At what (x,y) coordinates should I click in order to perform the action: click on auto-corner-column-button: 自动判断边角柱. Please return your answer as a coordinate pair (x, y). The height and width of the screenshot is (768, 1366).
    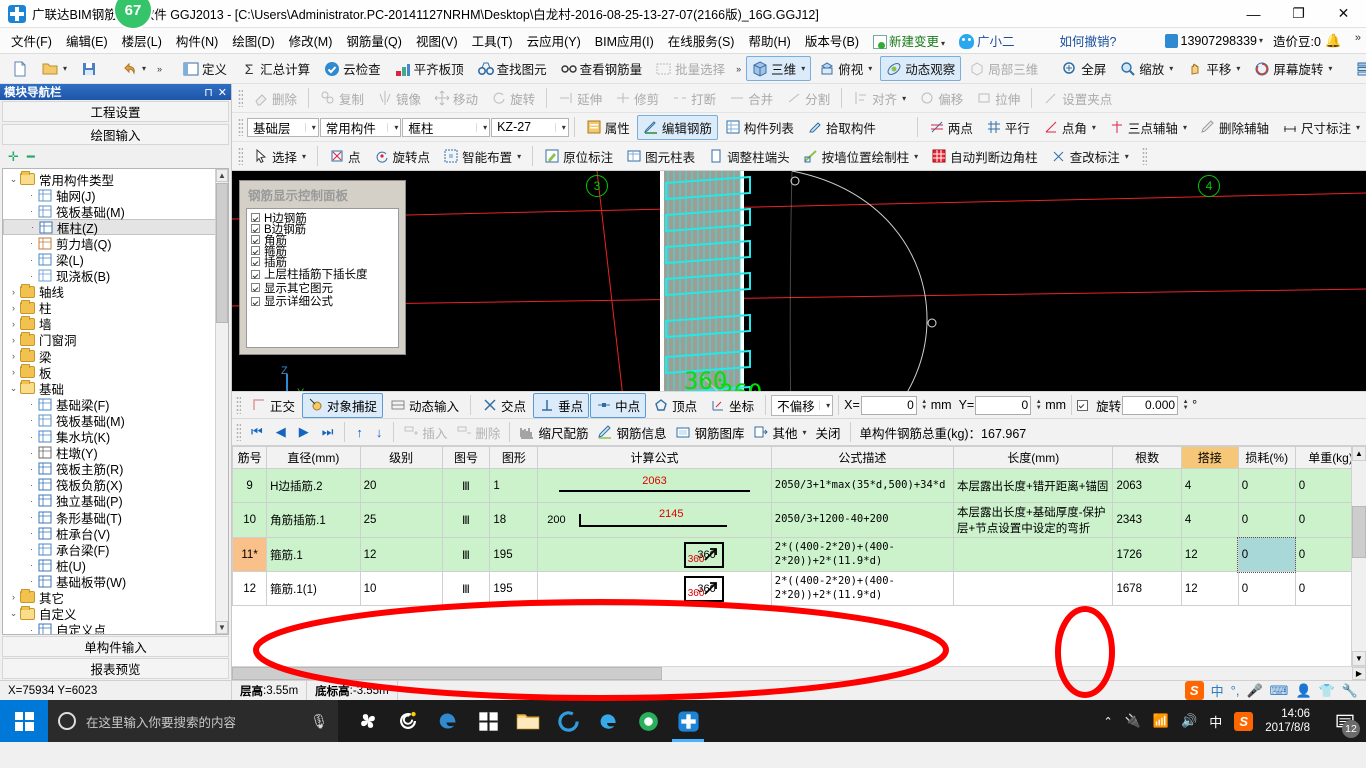
    Looking at the image, I should click on (984, 156).